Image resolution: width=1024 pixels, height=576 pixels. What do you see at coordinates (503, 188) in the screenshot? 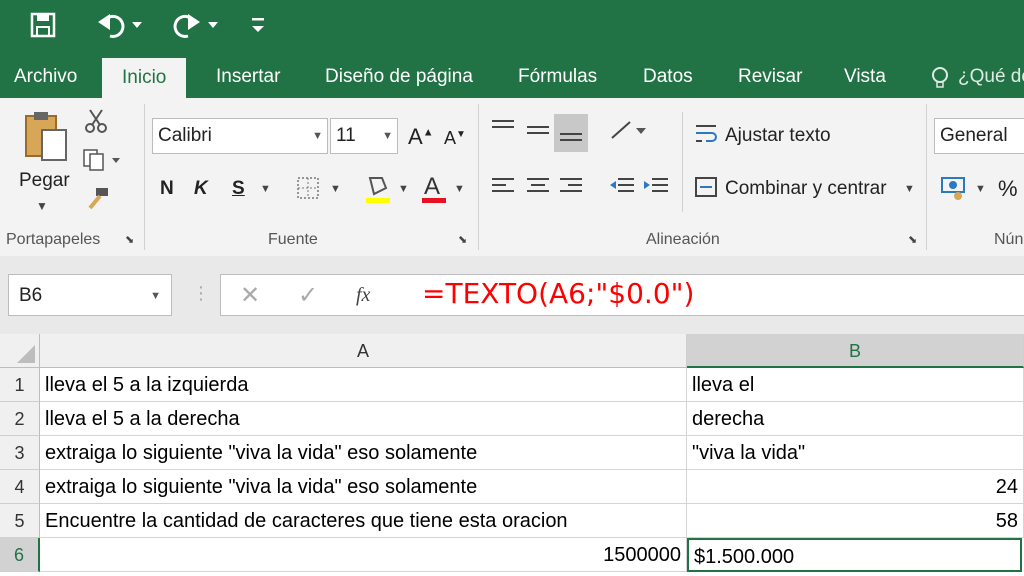
I see `align-left-icon` at bounding box center [503, 188].